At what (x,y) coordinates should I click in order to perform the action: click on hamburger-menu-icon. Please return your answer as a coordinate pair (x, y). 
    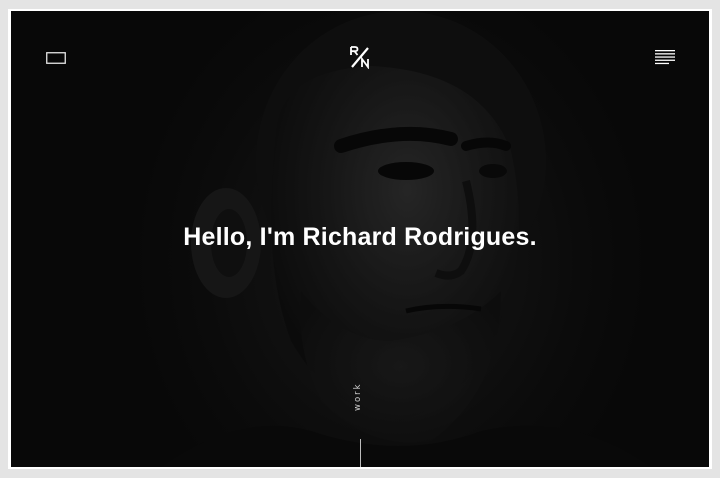
    Looking at the image, I should click on (665, 57).